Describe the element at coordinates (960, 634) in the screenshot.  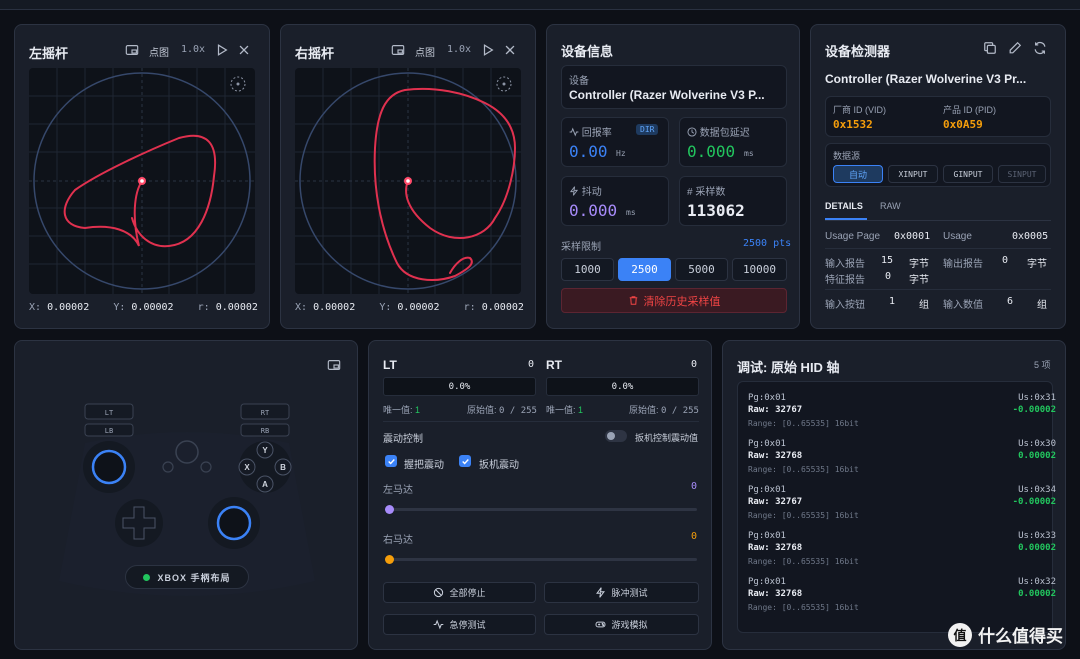
I see `watermark-logo-icon: 值` at that location.